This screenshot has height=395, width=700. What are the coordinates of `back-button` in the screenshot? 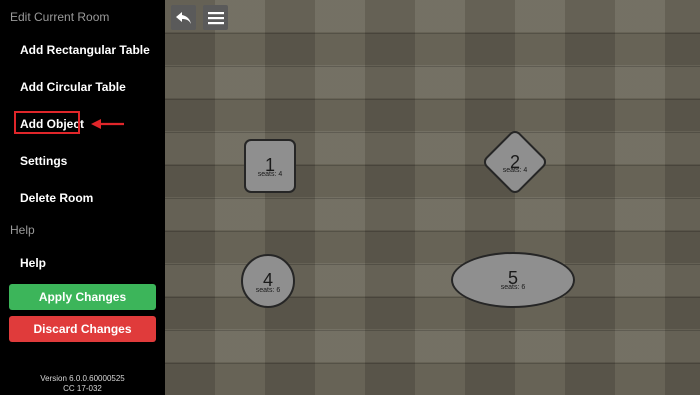 It's located at (183, 17).